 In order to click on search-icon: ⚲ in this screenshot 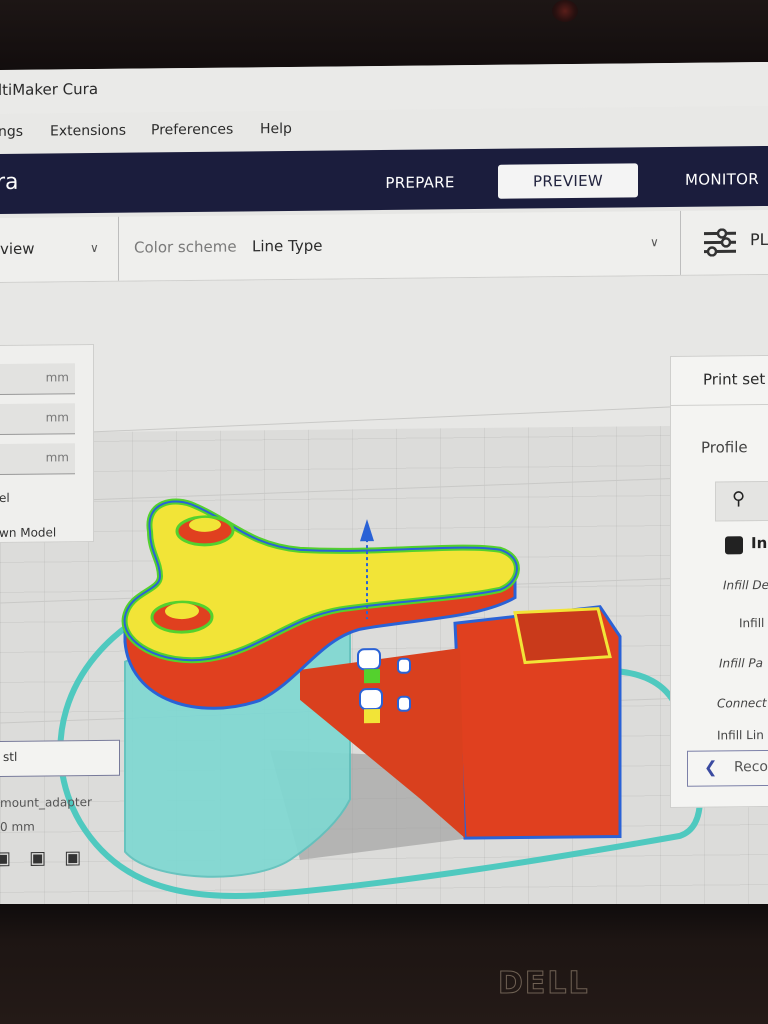, I will do `click(739, 499)`.